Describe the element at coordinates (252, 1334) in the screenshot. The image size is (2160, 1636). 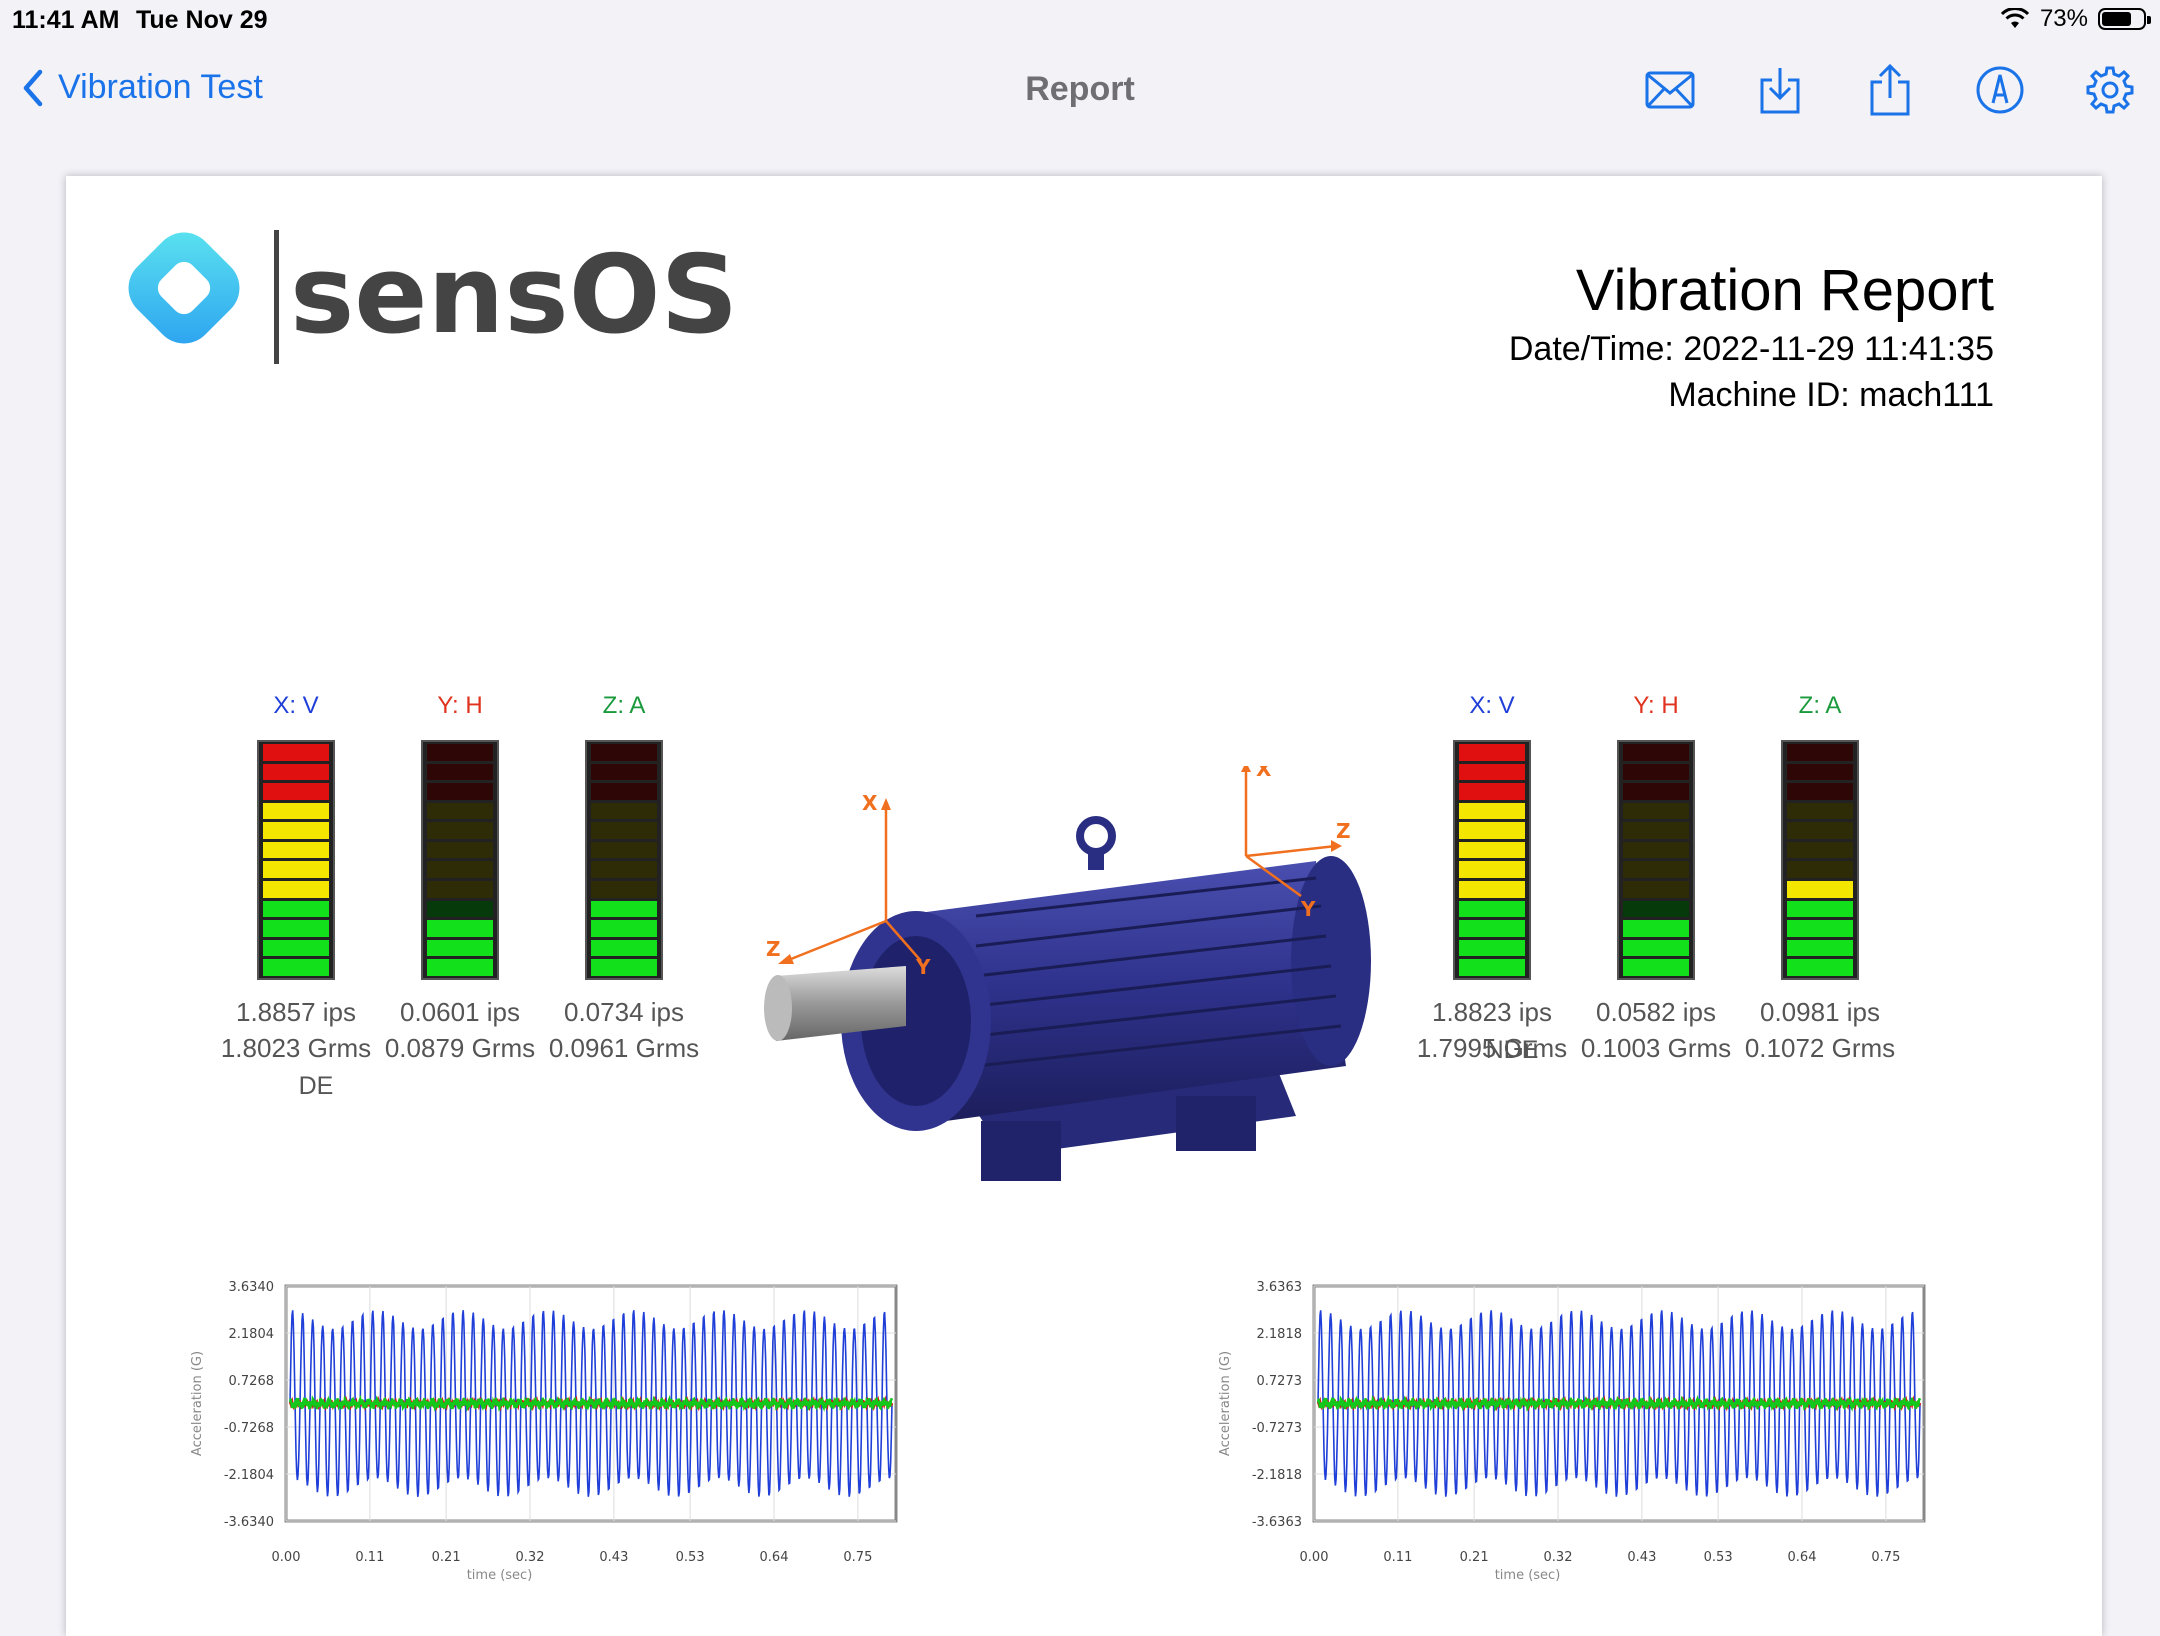
I see `y-tick-label: 2.1804` at that location.